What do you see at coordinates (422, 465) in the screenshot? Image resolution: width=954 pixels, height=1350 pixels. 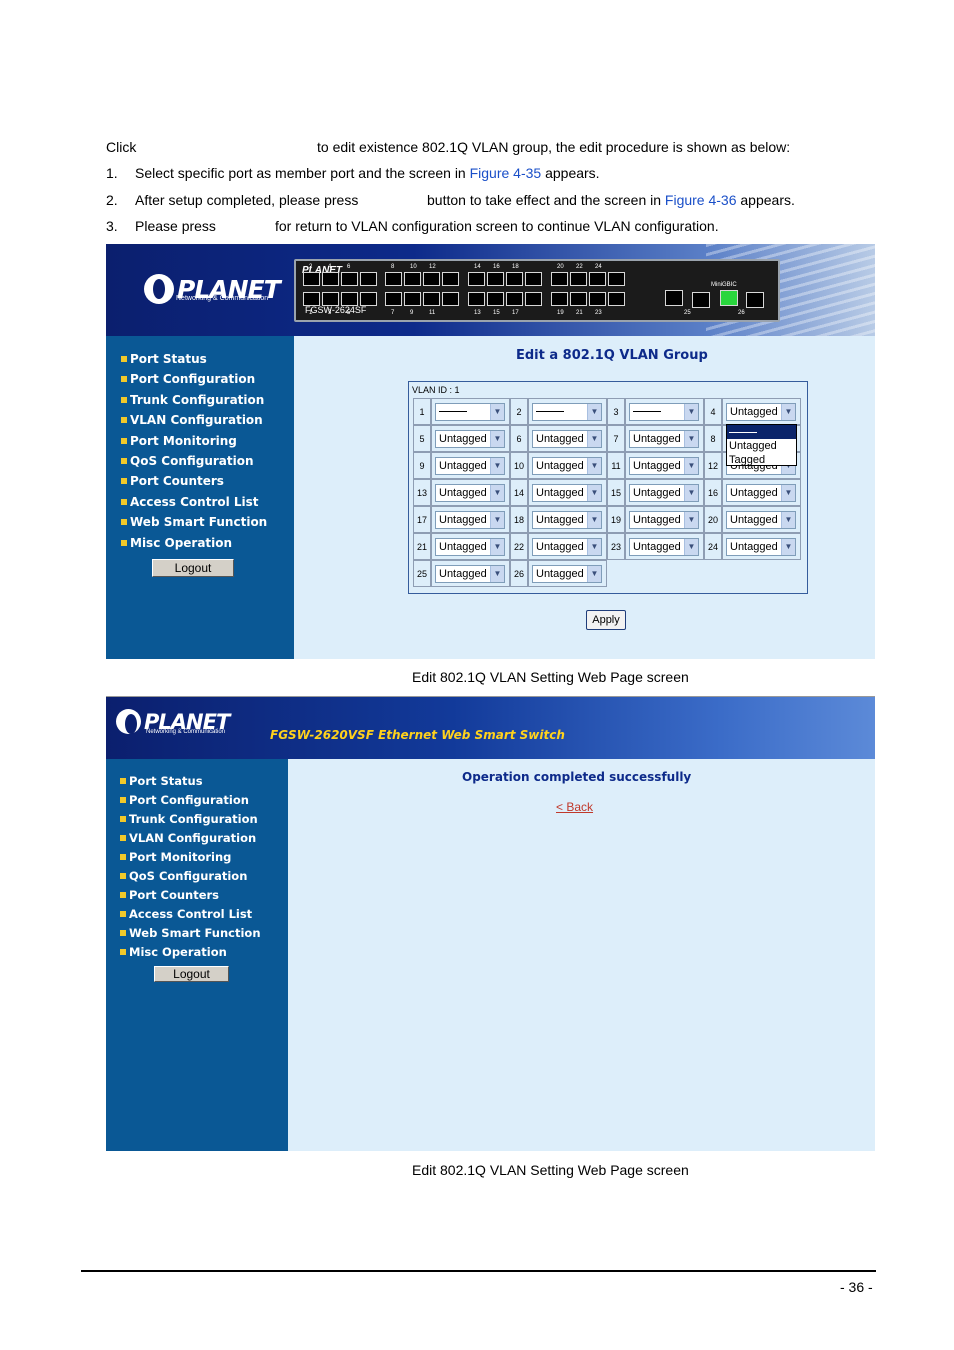 I see `port-number-cell: 9` at bounding box center [422, 465].